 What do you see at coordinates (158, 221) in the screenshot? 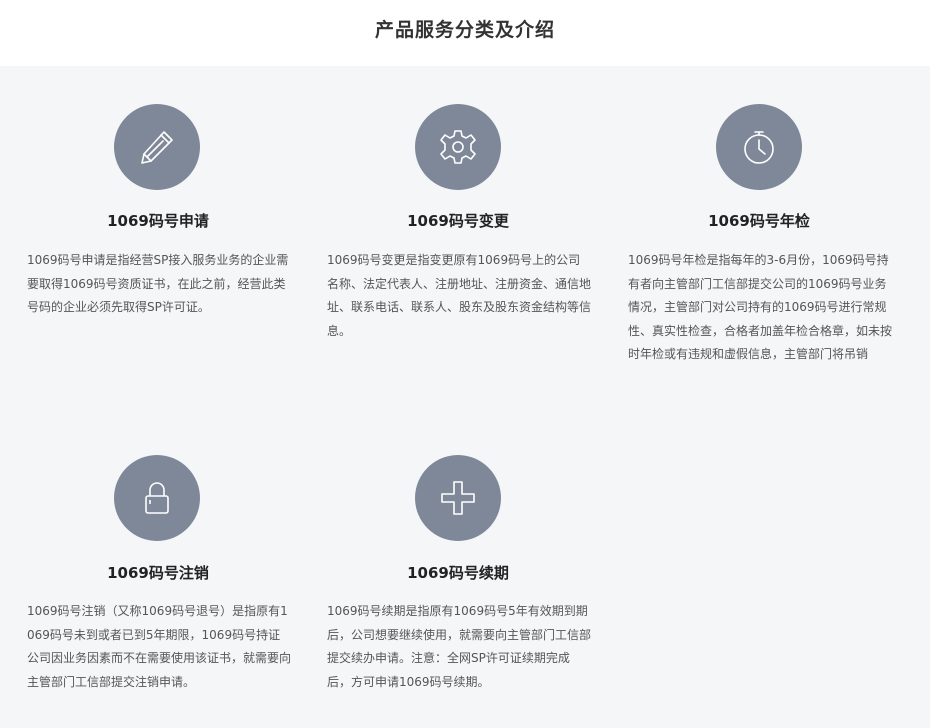
I see `service-title: 1069码号申请` at bounding box center [158, 221].